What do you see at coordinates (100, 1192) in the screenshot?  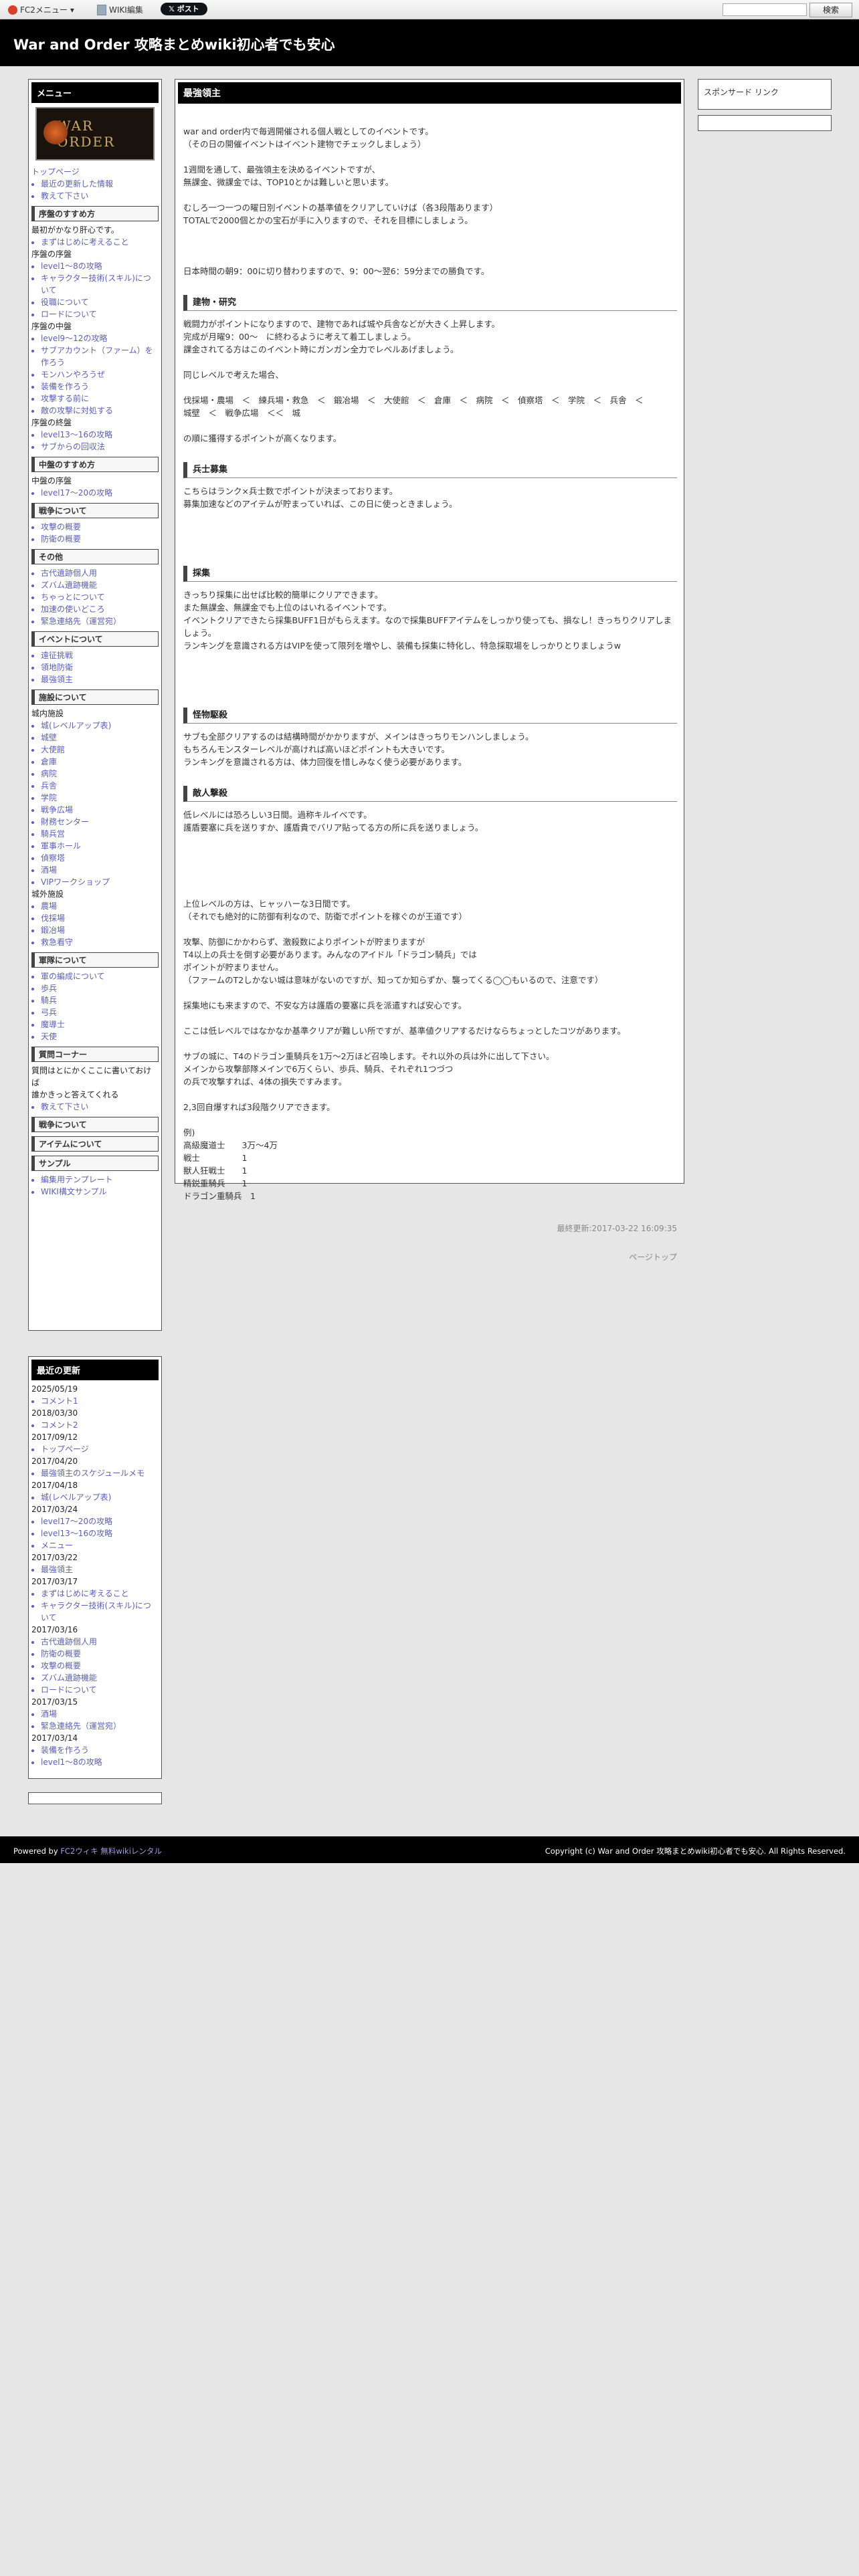 I see `menu-item: WIKI構文サンプル` at bounding box center [100, 1192].